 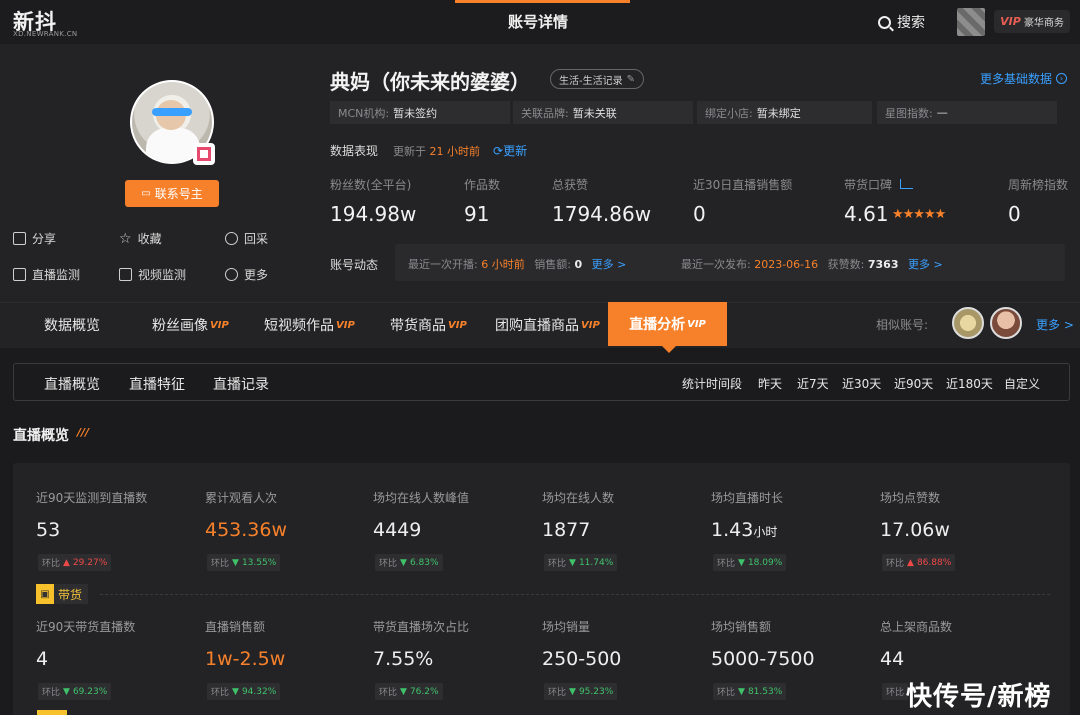 I want to click on metric-value: 17.06w, so click(x=915, y=530).